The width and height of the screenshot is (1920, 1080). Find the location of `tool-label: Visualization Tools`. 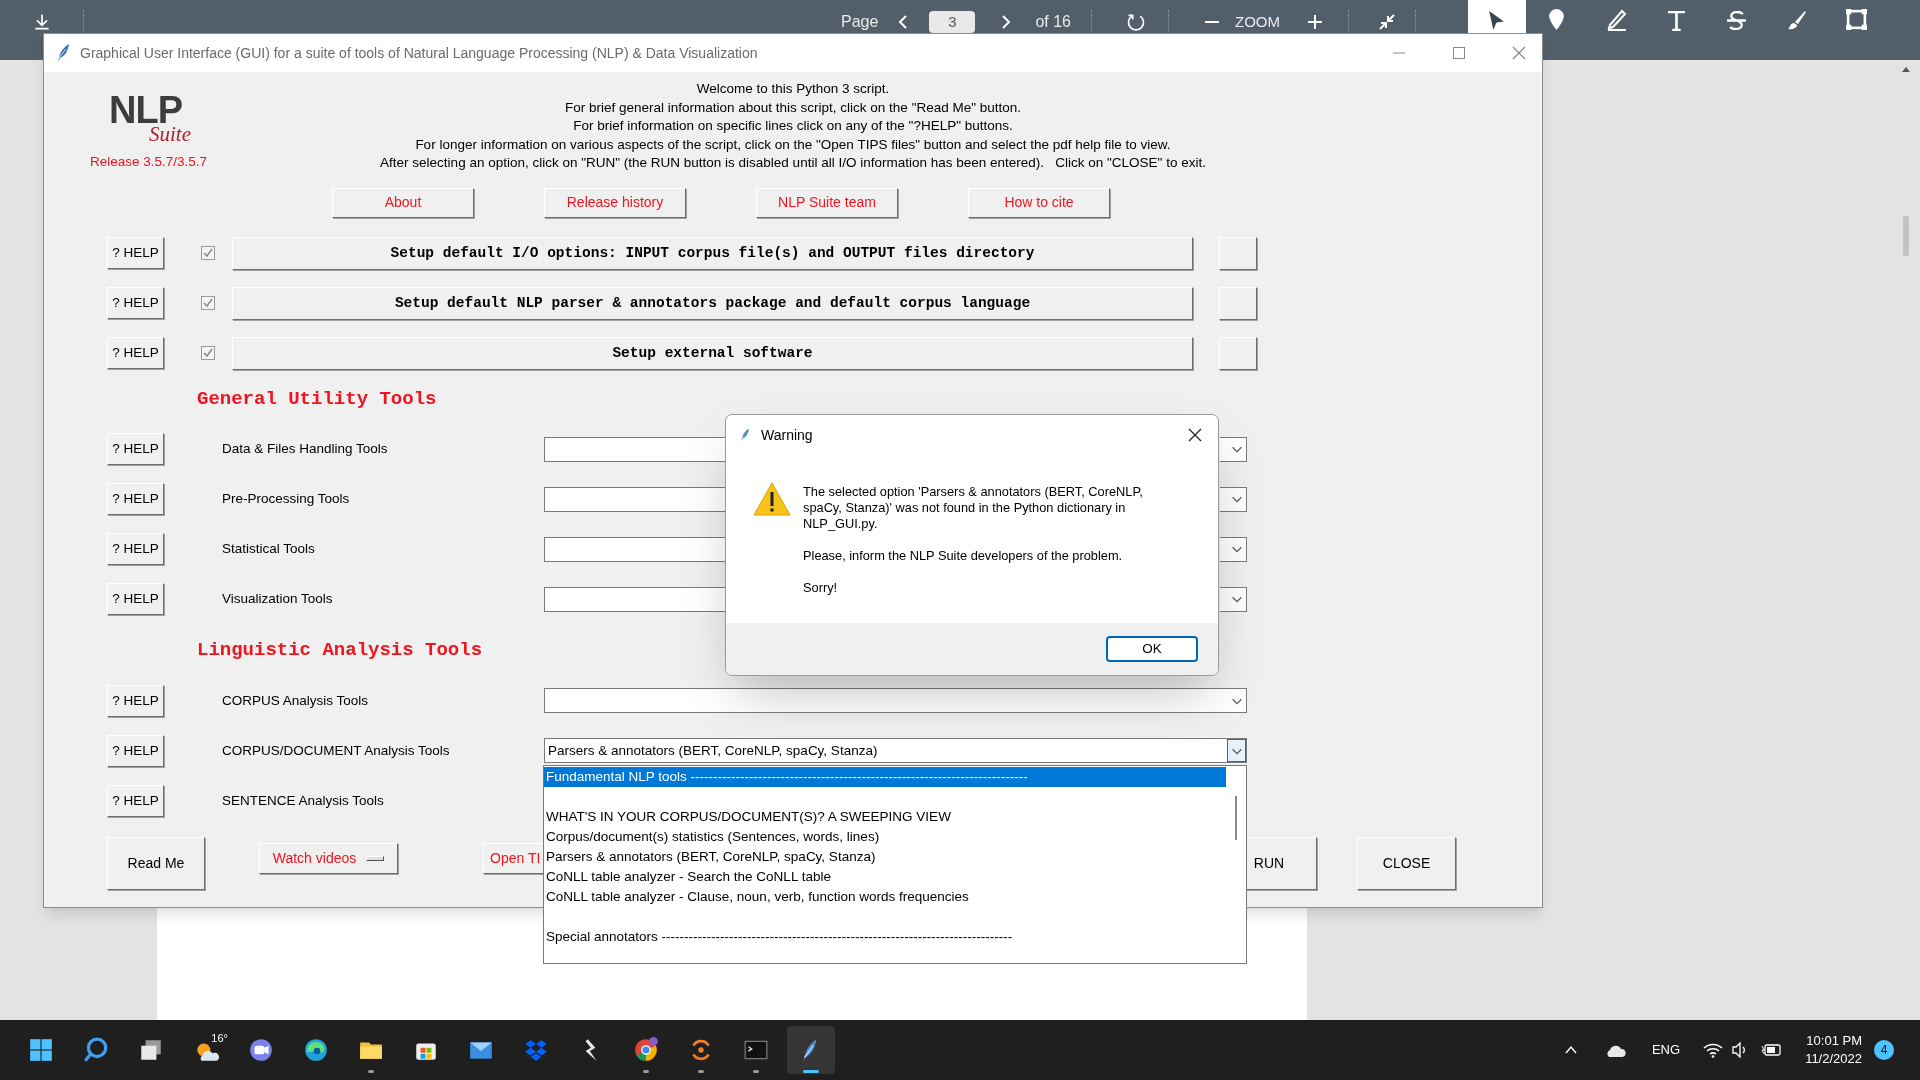

tool-label: Visualization Tools is located at coordinates (278, 599).